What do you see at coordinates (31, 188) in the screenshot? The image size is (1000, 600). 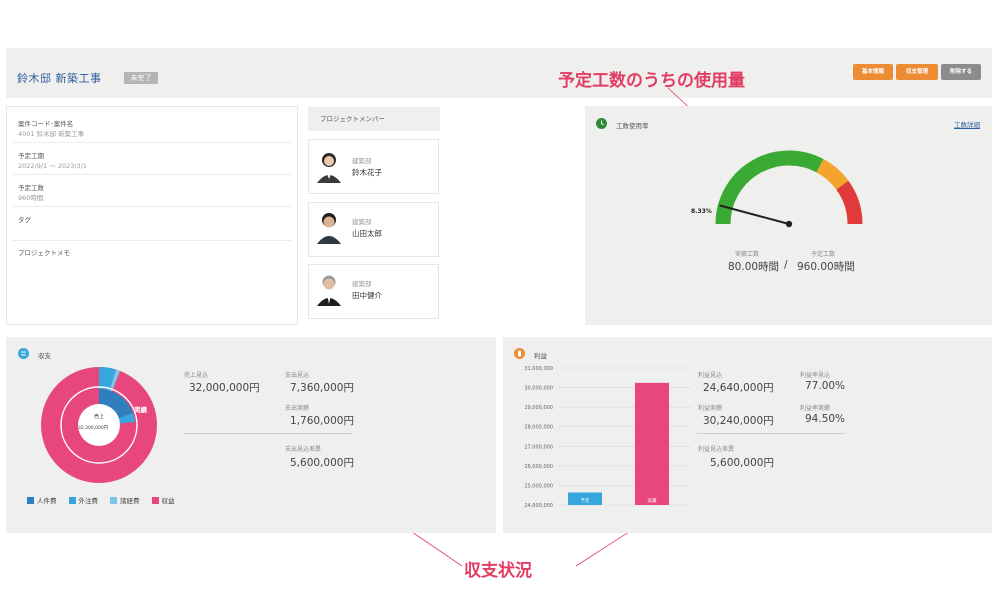 I see `planned-hours-label: 予定工数` at bounding box center [31, 188].